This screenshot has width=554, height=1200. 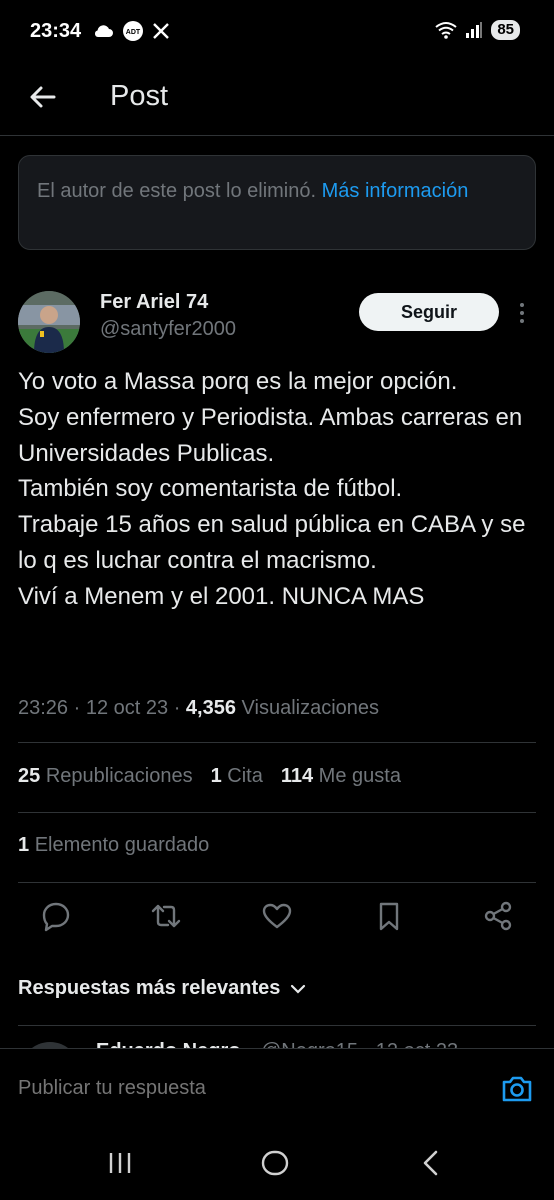 What do you see at coordinates (43, 708) in the screenshot?
I see `post-time: 23:26` at bounding box center [43, 708].